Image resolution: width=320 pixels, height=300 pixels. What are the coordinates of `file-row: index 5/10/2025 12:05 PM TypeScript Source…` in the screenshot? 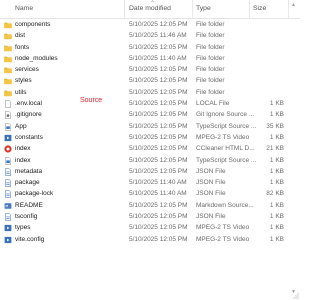 It's located at (150, 160).